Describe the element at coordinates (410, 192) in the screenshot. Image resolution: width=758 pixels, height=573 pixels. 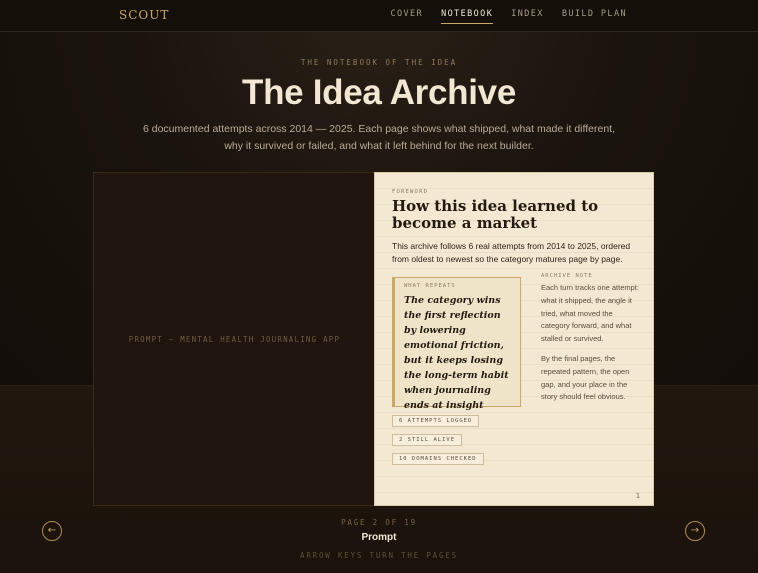
I see `foreword-kicker: FOREWORD` at that location.